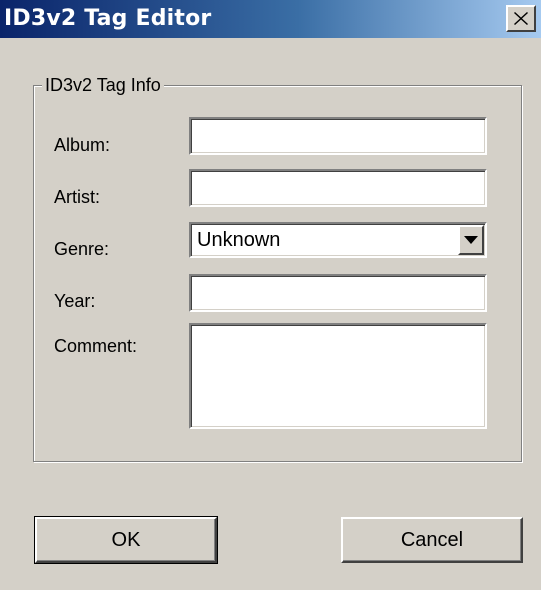  Describe the element at coordinates (96, 346) in the screenshot. I see `comment-label: Comment:` at that location.